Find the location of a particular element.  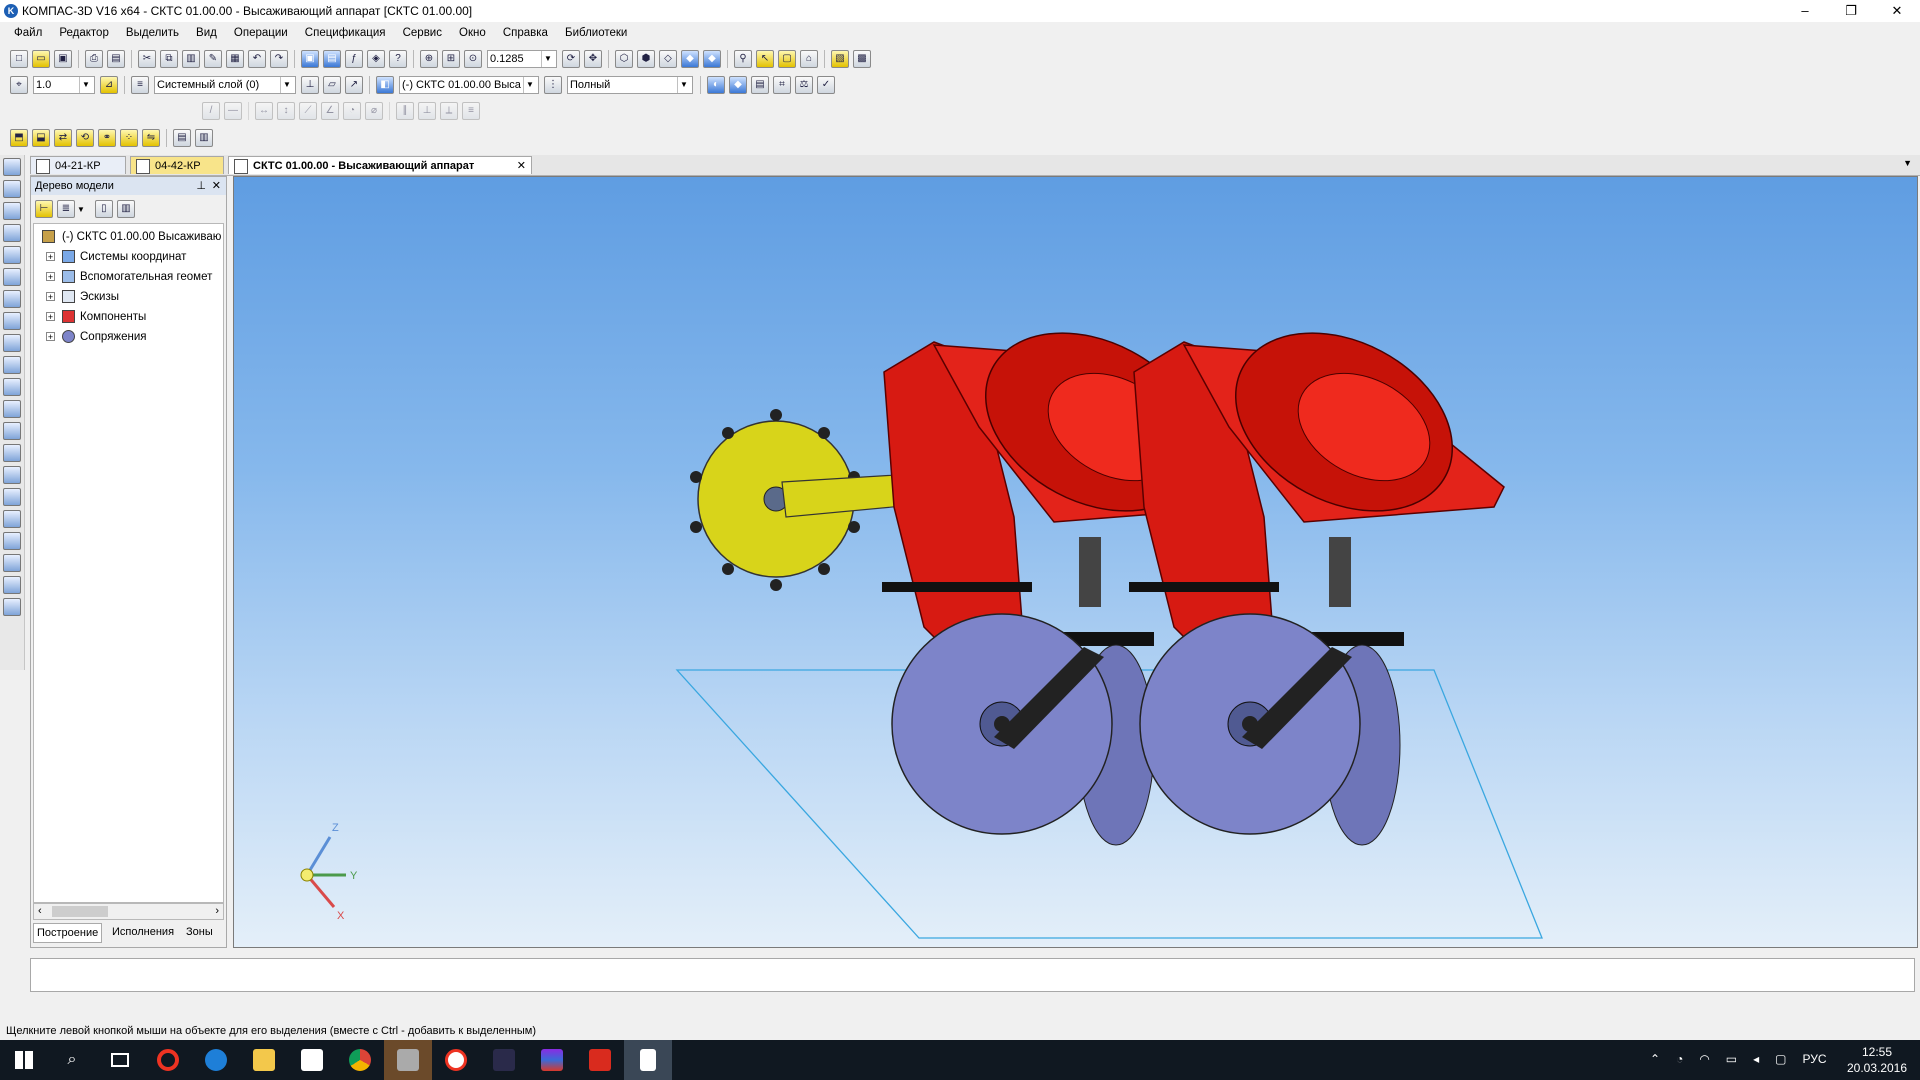

pan-icon: ✥ is located at coordinates (593, 59).